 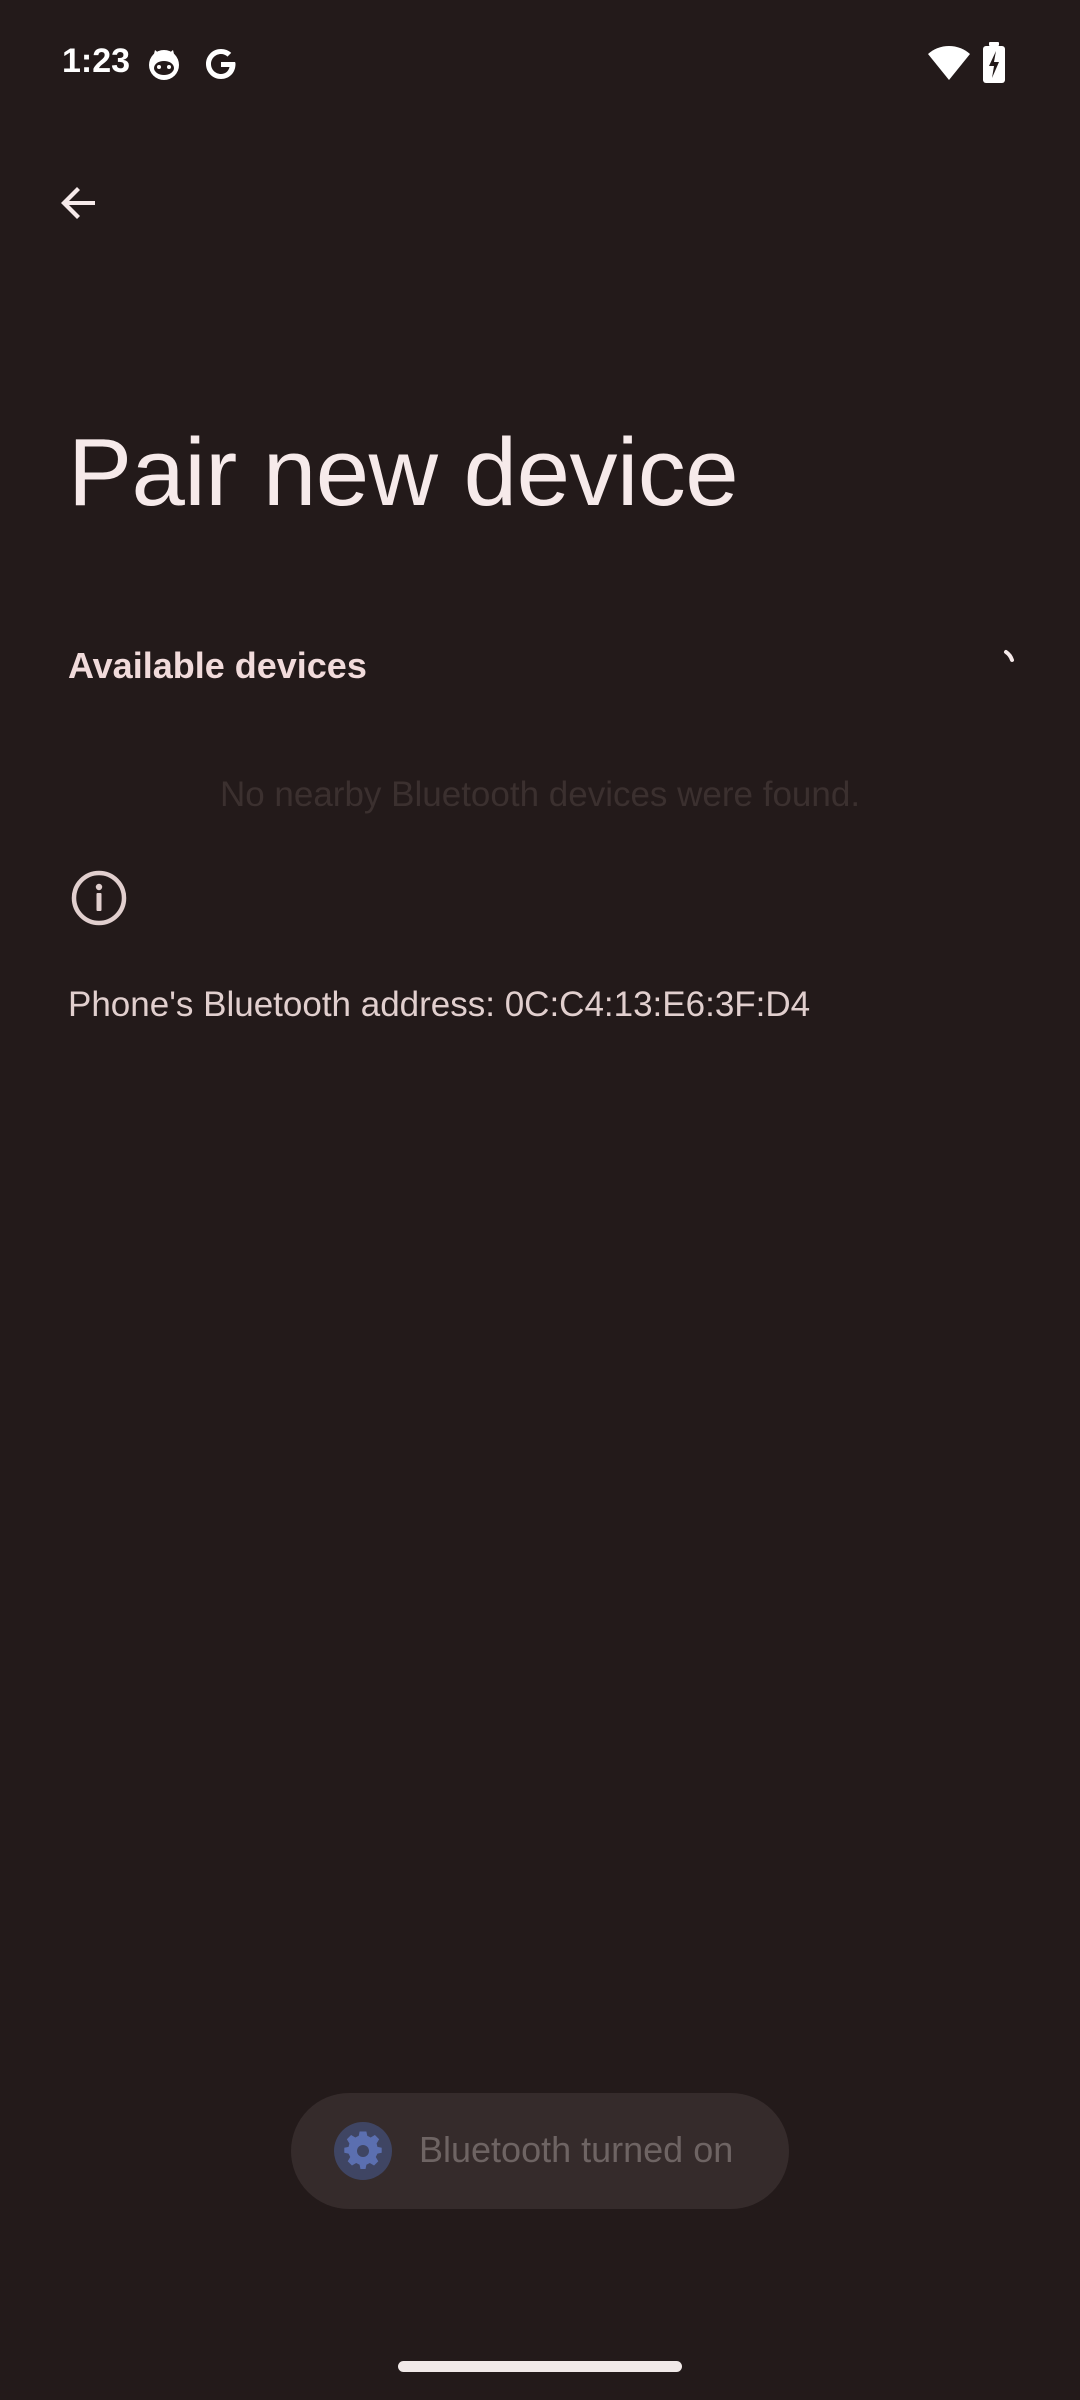 I want to click on wifi-icon, so click(x=949, y=63).